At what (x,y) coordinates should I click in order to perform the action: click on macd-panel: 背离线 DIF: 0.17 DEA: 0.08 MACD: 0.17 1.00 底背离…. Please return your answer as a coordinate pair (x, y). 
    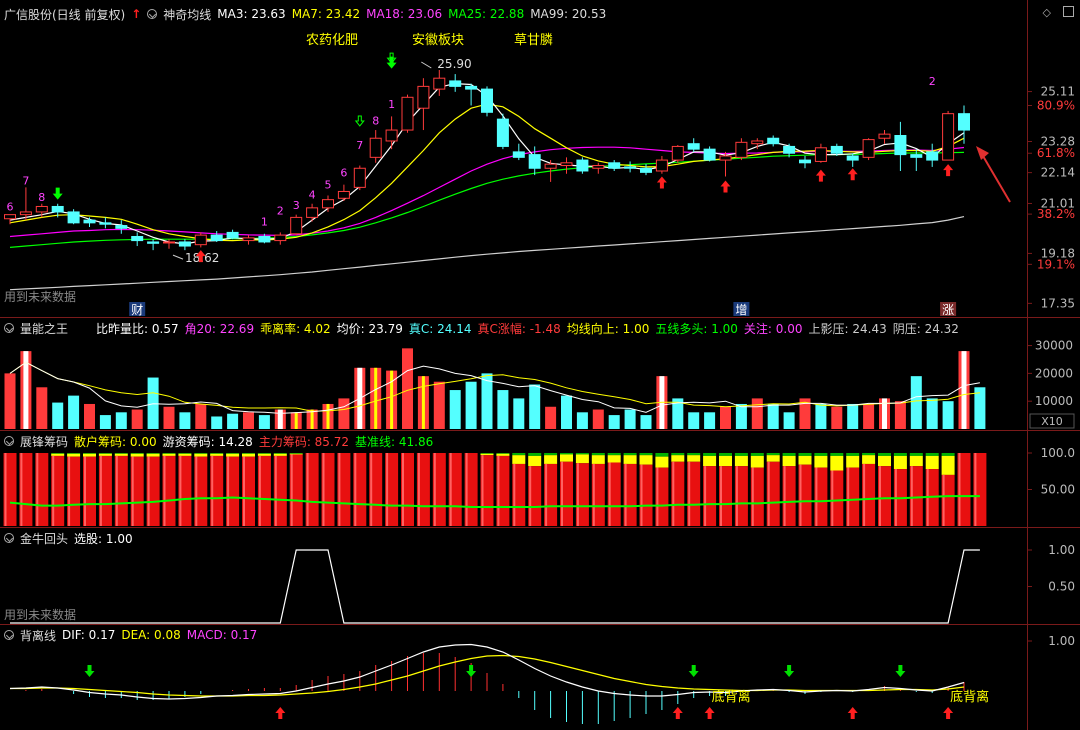
    Looking at the image, I should click on (540, 677).